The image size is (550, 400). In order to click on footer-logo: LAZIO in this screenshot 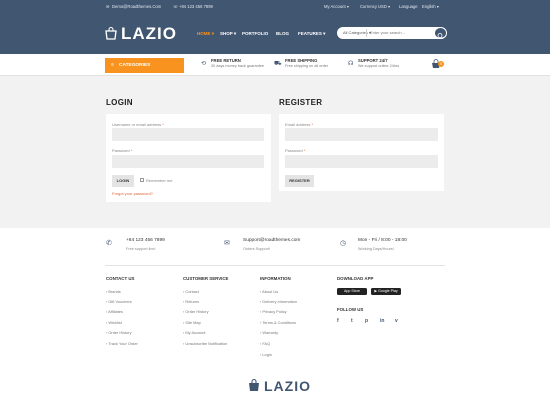, I will do `click(287, 386)`.